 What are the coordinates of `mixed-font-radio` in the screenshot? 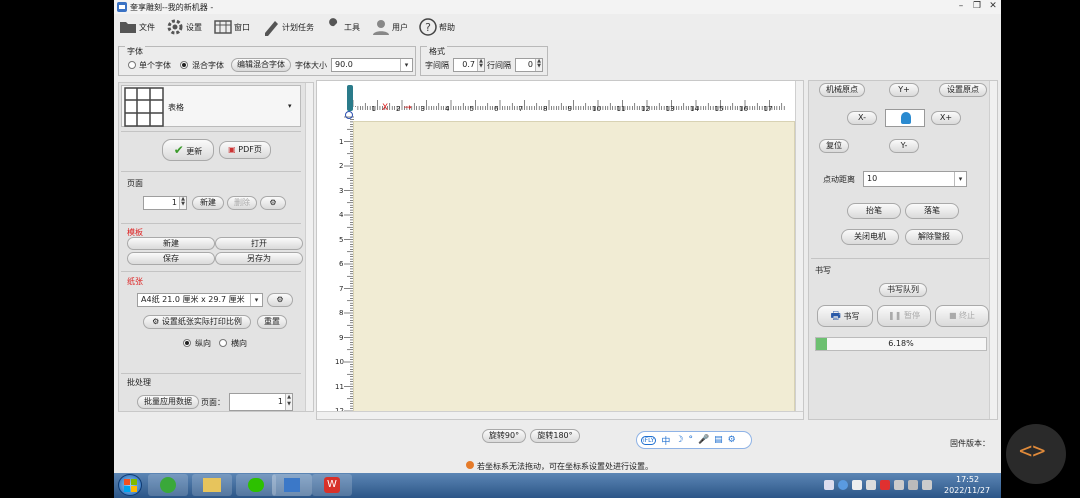 It's located at (184, 65).